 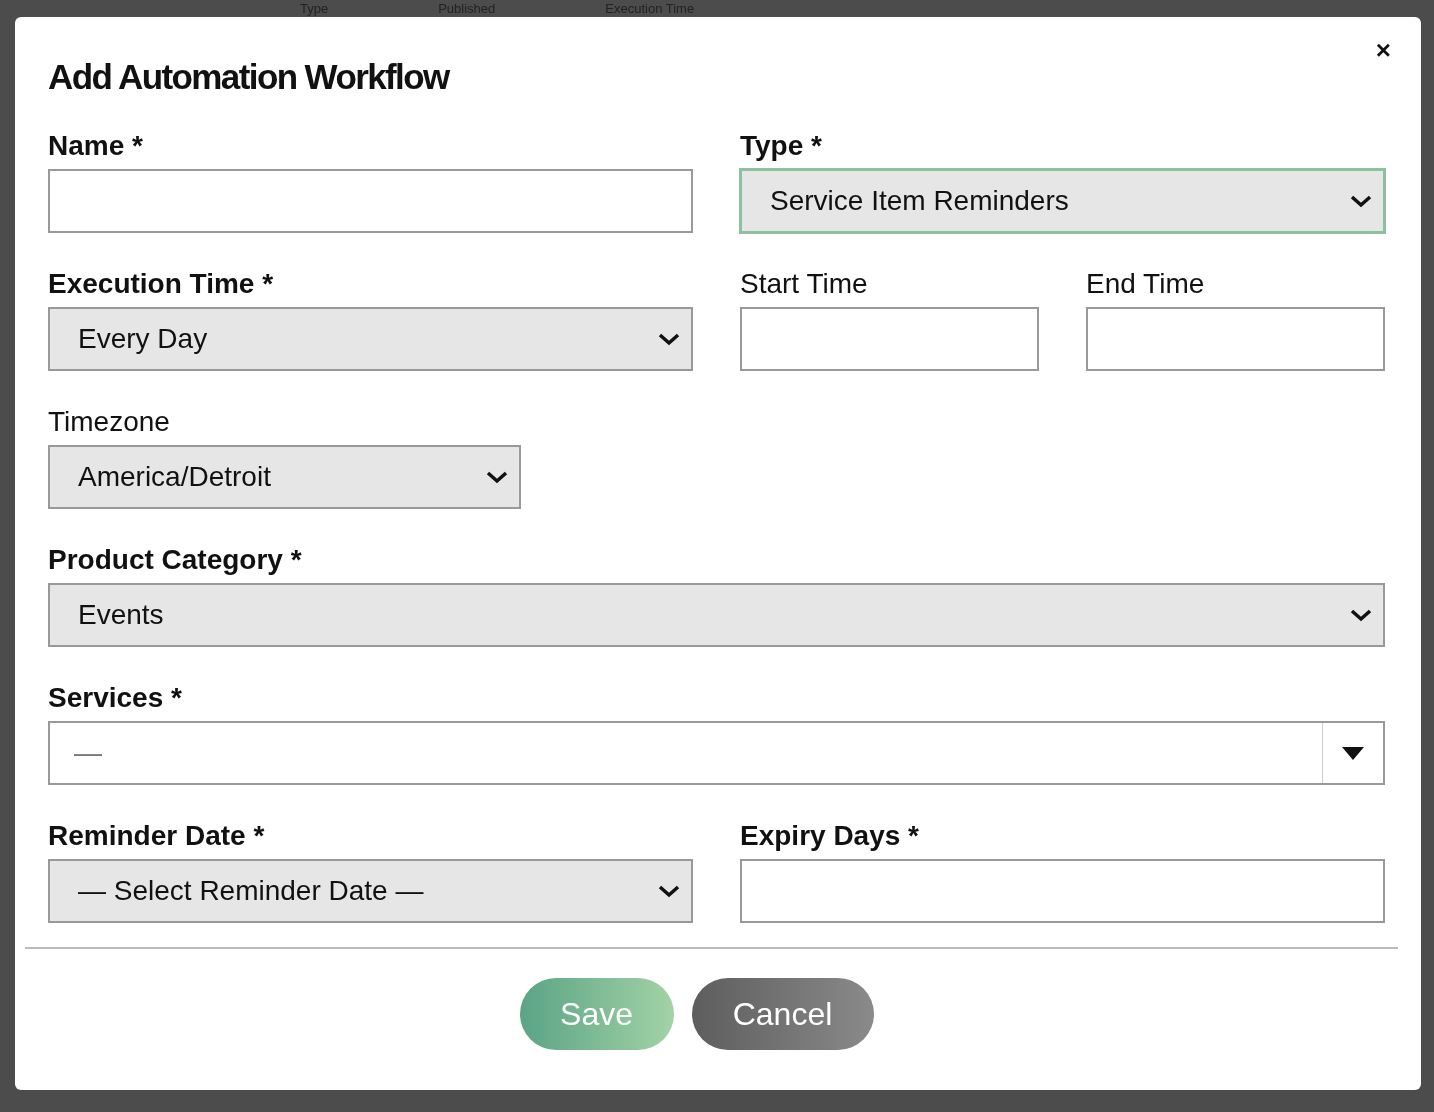 I want to click on field-label: Services *, so click(x=115, y=698).